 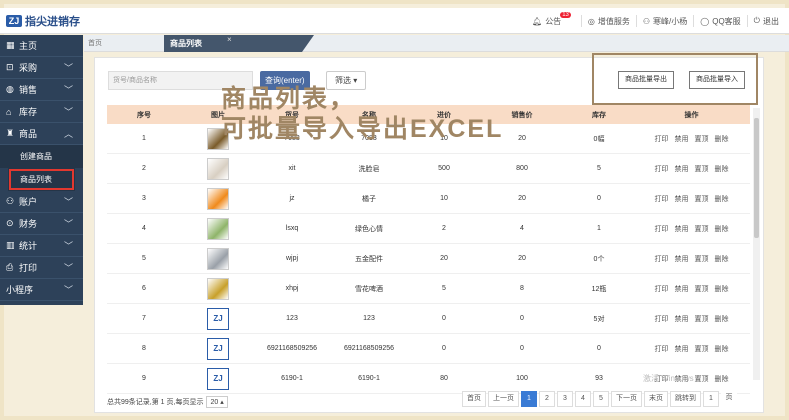 What do you see at coordinates (711, 399) in the screenshot?
I see `pager-jump-input: 1` at bounding box center [711, 399].